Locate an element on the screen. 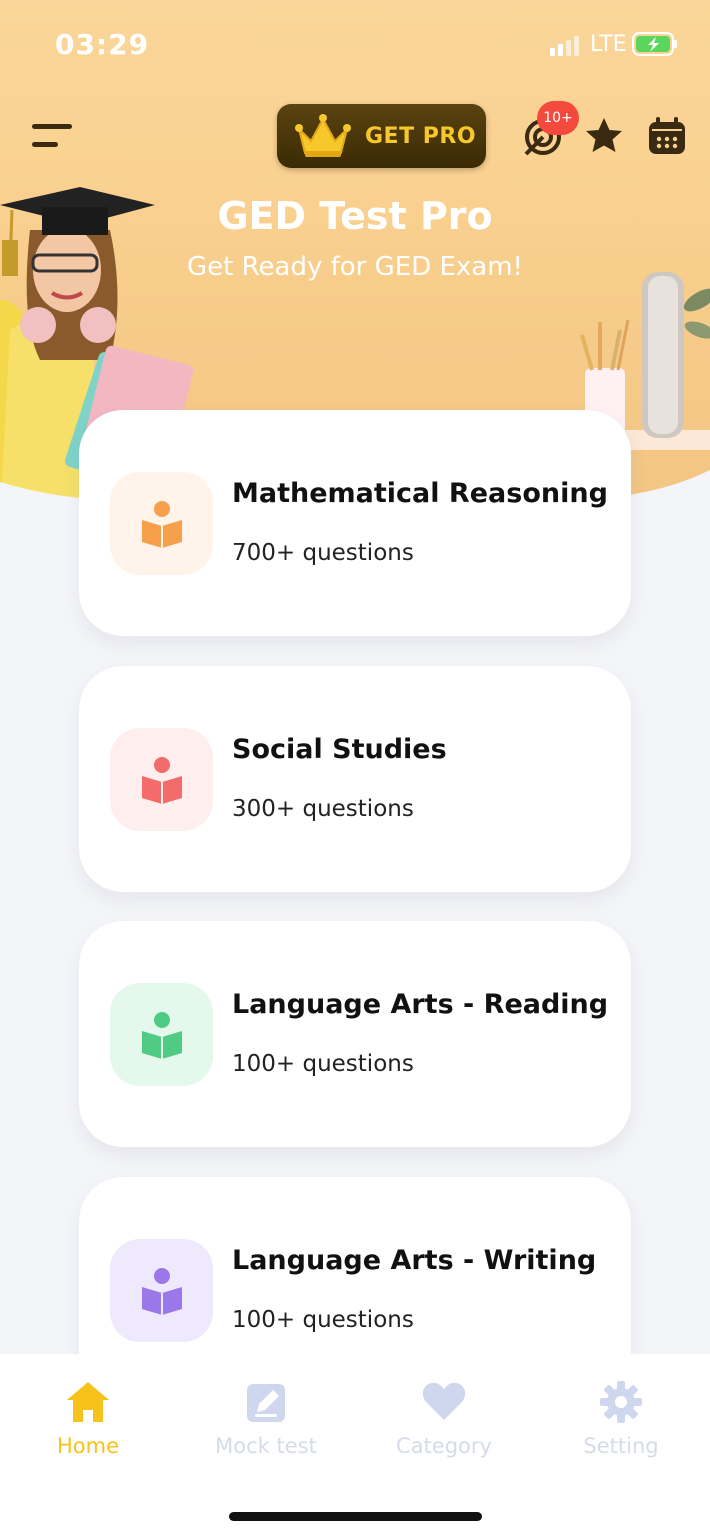 The width and height of the screenshot is (710, 1536). nav-category: Category is located at coordinates (444, 1419).